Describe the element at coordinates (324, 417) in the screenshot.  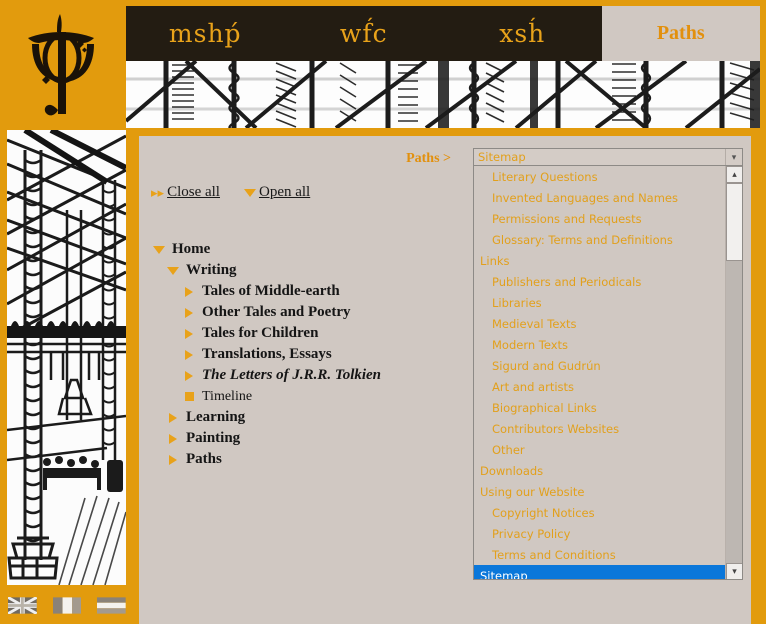
I see `tree-node-learning: Learning` at that location.